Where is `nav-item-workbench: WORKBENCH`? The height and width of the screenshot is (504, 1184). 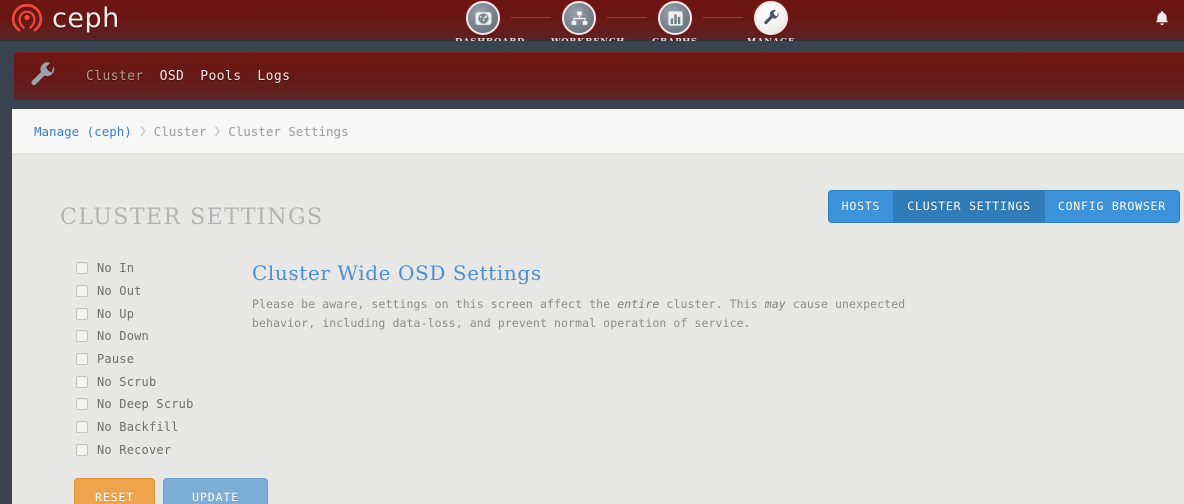
nav-item-workbench: WORKBENCH is located at coordinates (587, 23).